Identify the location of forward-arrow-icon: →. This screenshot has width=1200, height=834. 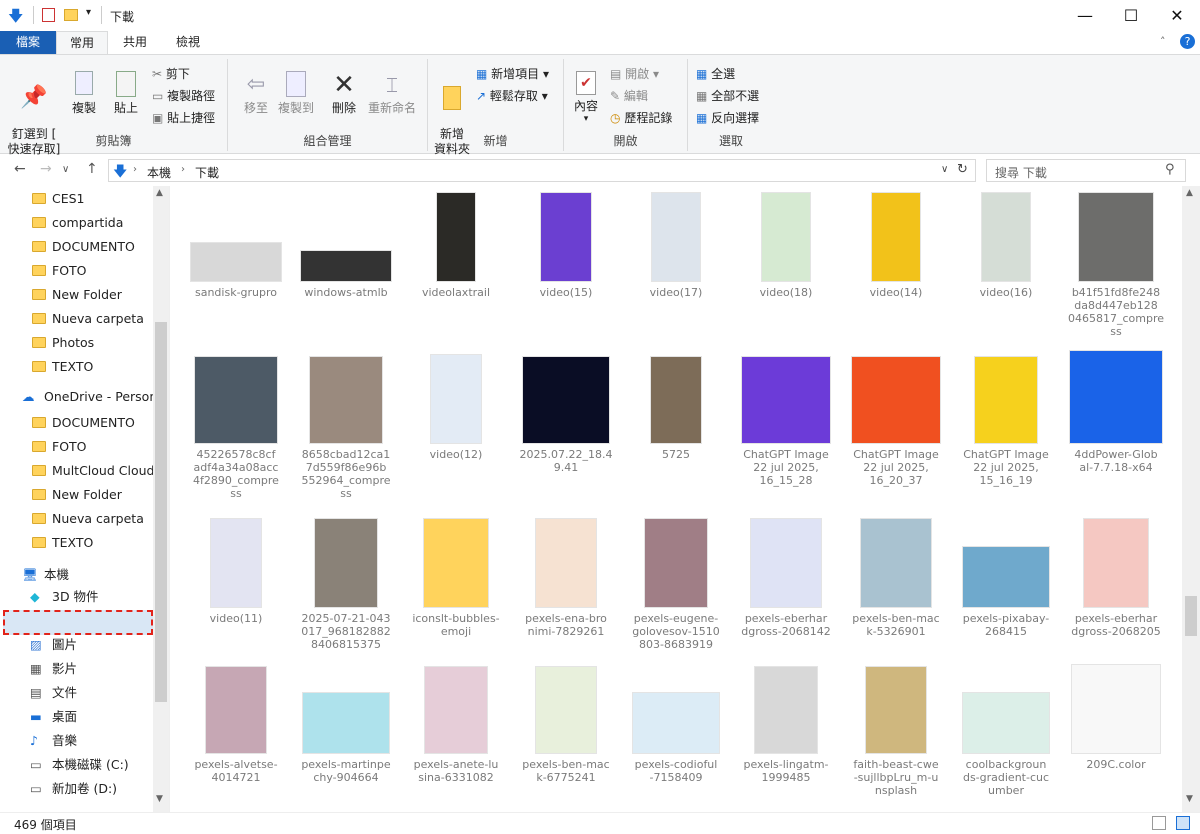
(46, 169).